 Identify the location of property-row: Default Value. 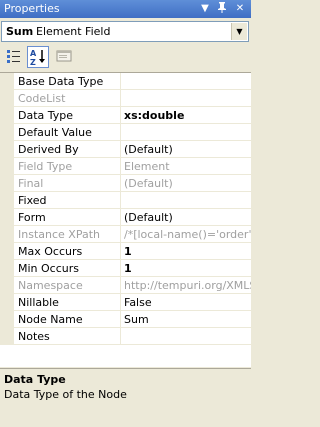
(125, 132).